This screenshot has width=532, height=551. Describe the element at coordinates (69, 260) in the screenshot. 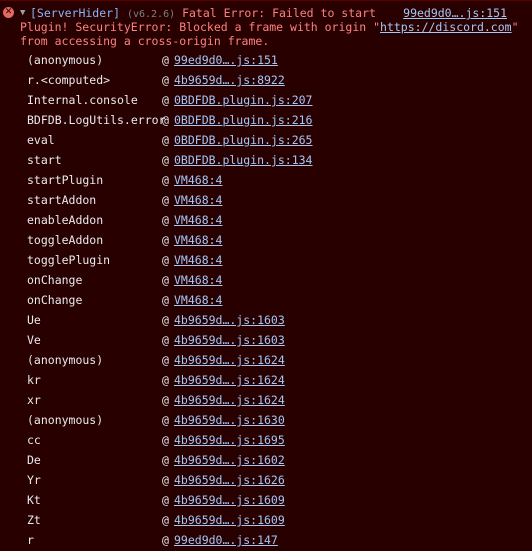

I see `stack-frame-function: togglePlugin` at that location.